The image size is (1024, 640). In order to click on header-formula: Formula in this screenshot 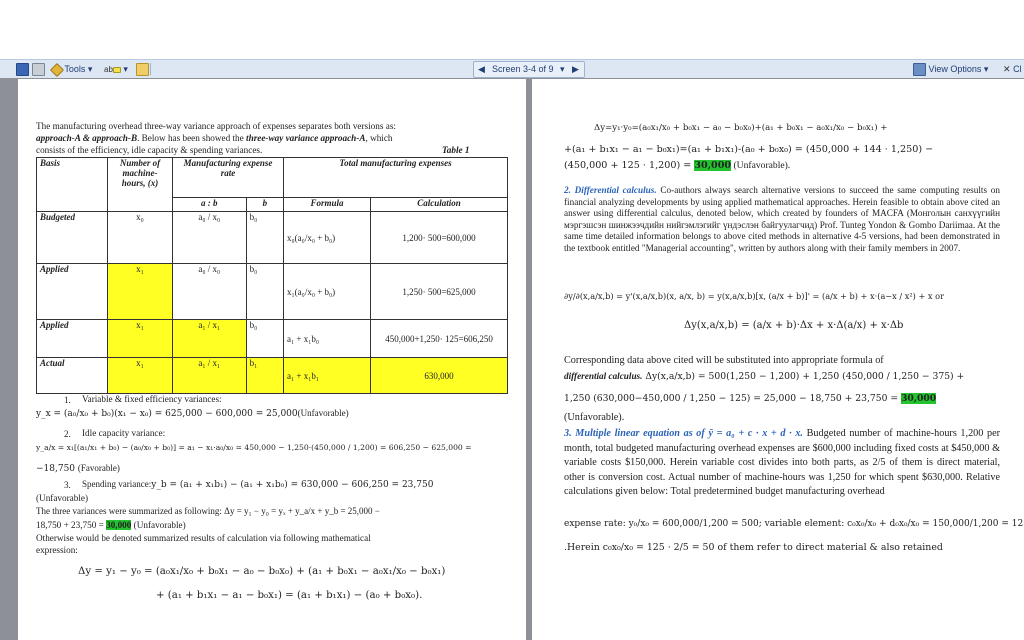, I will do `click(327, 204)`.